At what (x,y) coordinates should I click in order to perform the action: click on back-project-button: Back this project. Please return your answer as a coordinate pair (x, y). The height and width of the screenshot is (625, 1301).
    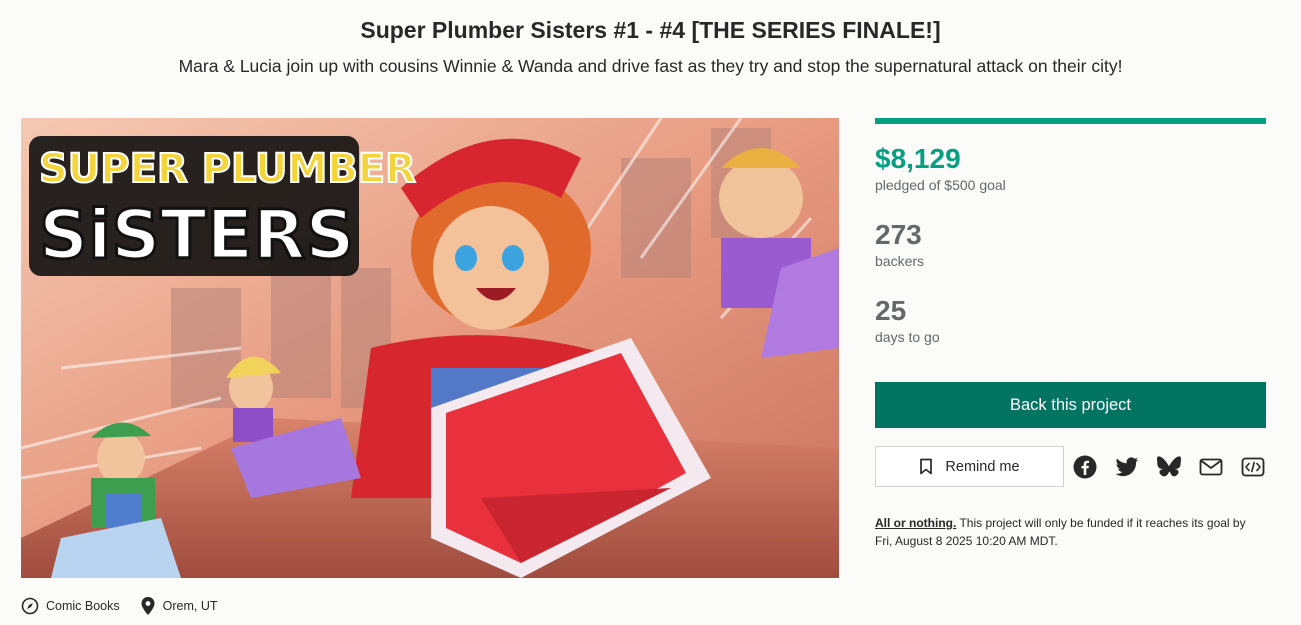
    Looking at the image, I should click on (1070, 405).